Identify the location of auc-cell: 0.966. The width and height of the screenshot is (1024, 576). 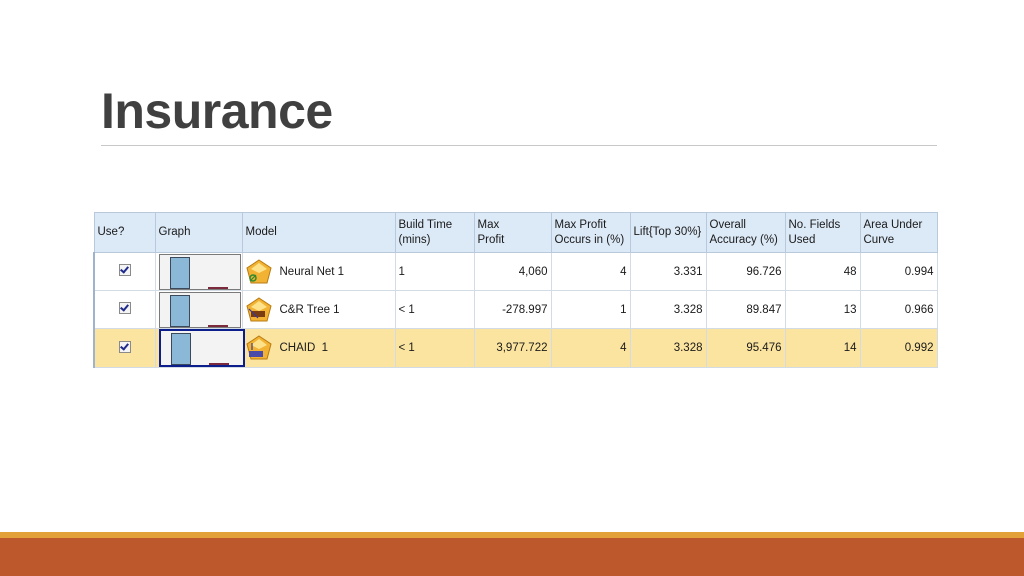
(898, 309).